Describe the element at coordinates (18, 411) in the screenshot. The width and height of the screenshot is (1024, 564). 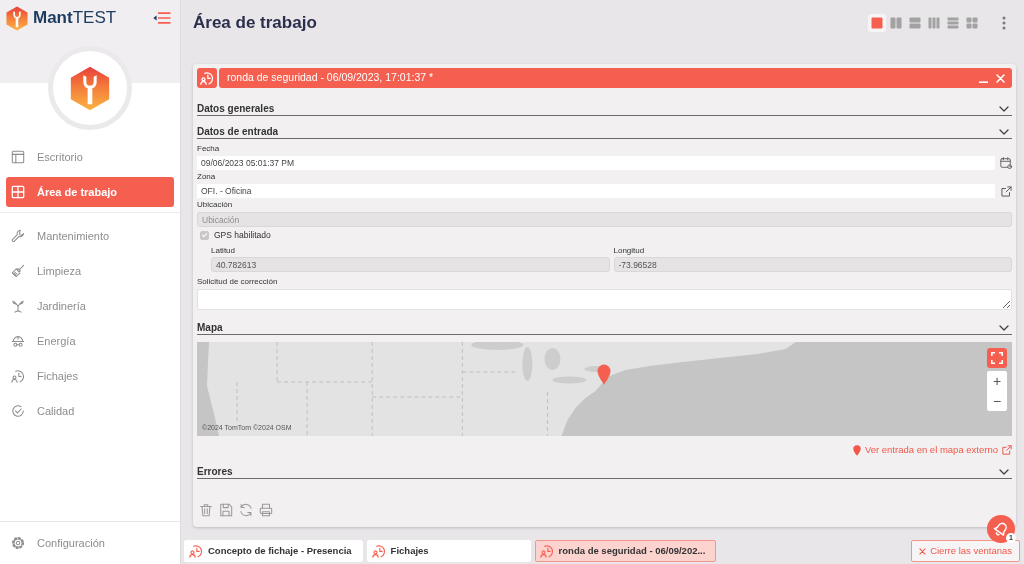
I see `check-circle-icon` at that location.